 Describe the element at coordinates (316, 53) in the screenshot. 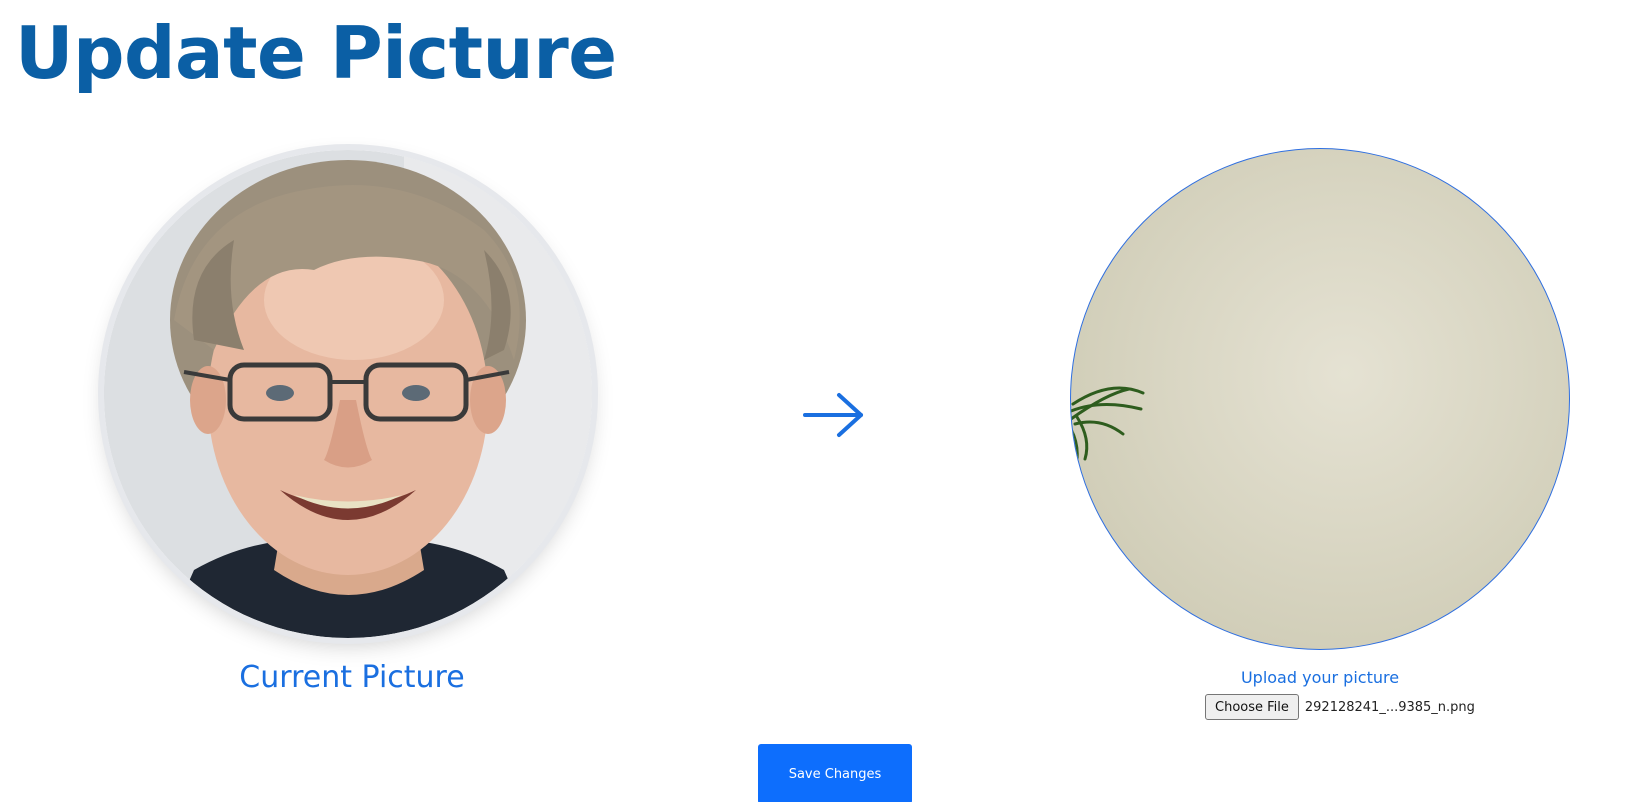

I see `page-title: Update Picture` at that location.